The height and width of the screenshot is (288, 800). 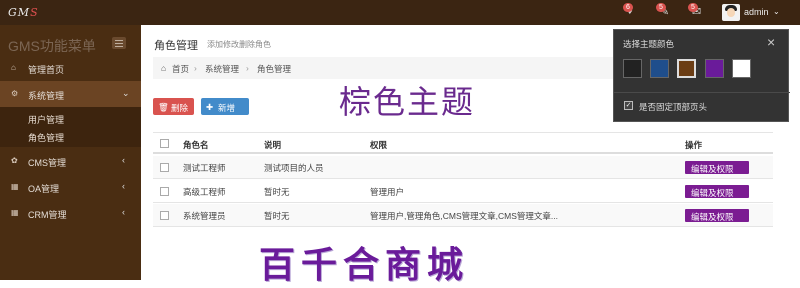 What do you see at coordinates (225, 106) in the screenshot?
I see `add-button: ✚ 新增` at bounding box center [225, 106].